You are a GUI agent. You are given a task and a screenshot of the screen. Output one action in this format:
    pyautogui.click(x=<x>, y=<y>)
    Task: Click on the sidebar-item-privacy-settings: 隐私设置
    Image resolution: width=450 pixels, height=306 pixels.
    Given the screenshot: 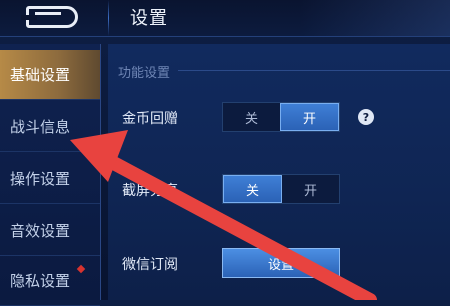 What is the action you would take?
    pyautogui.click(x=50, y=281)
    